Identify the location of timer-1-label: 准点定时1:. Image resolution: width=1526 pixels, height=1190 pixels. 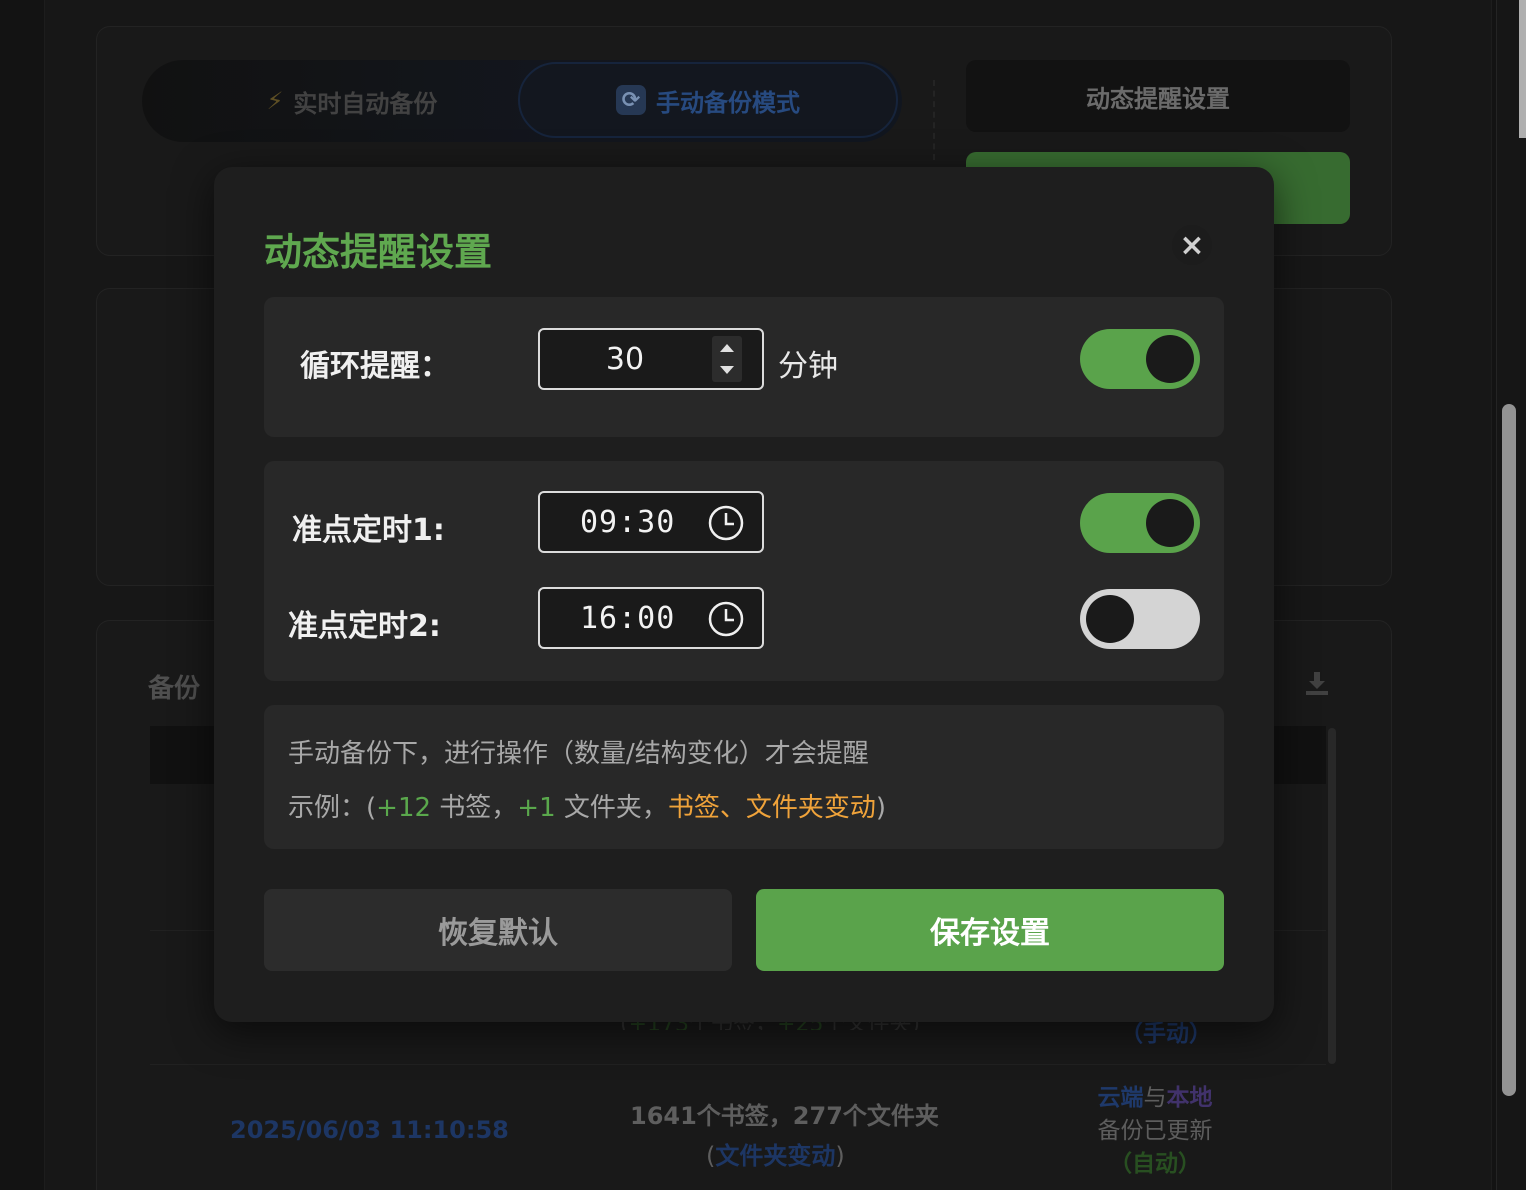
(368, 530).